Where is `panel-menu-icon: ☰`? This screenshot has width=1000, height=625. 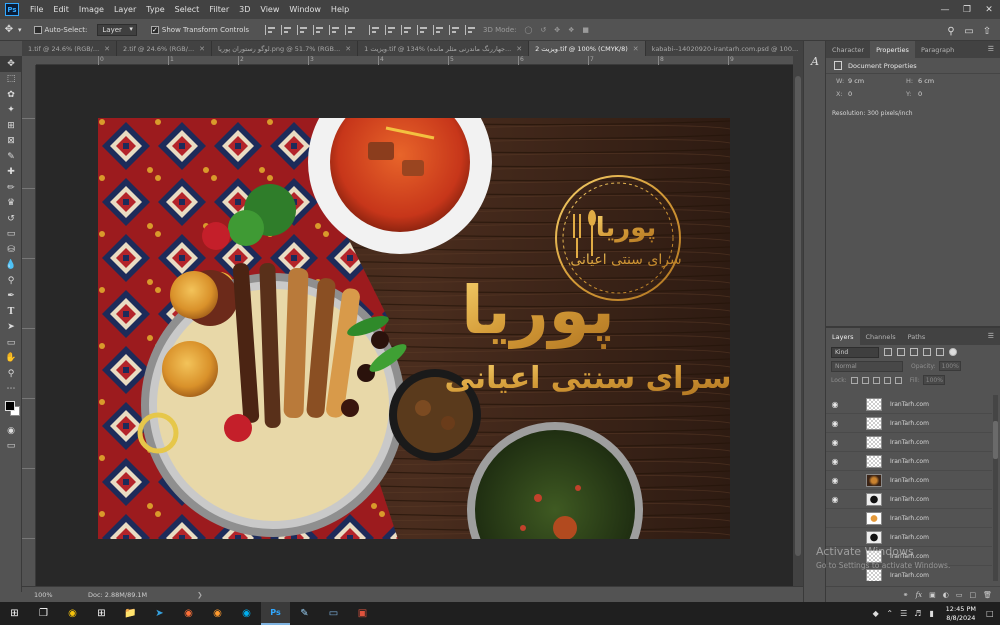 panel-menu-icon: ☰ is located at coordinates (991, 336).